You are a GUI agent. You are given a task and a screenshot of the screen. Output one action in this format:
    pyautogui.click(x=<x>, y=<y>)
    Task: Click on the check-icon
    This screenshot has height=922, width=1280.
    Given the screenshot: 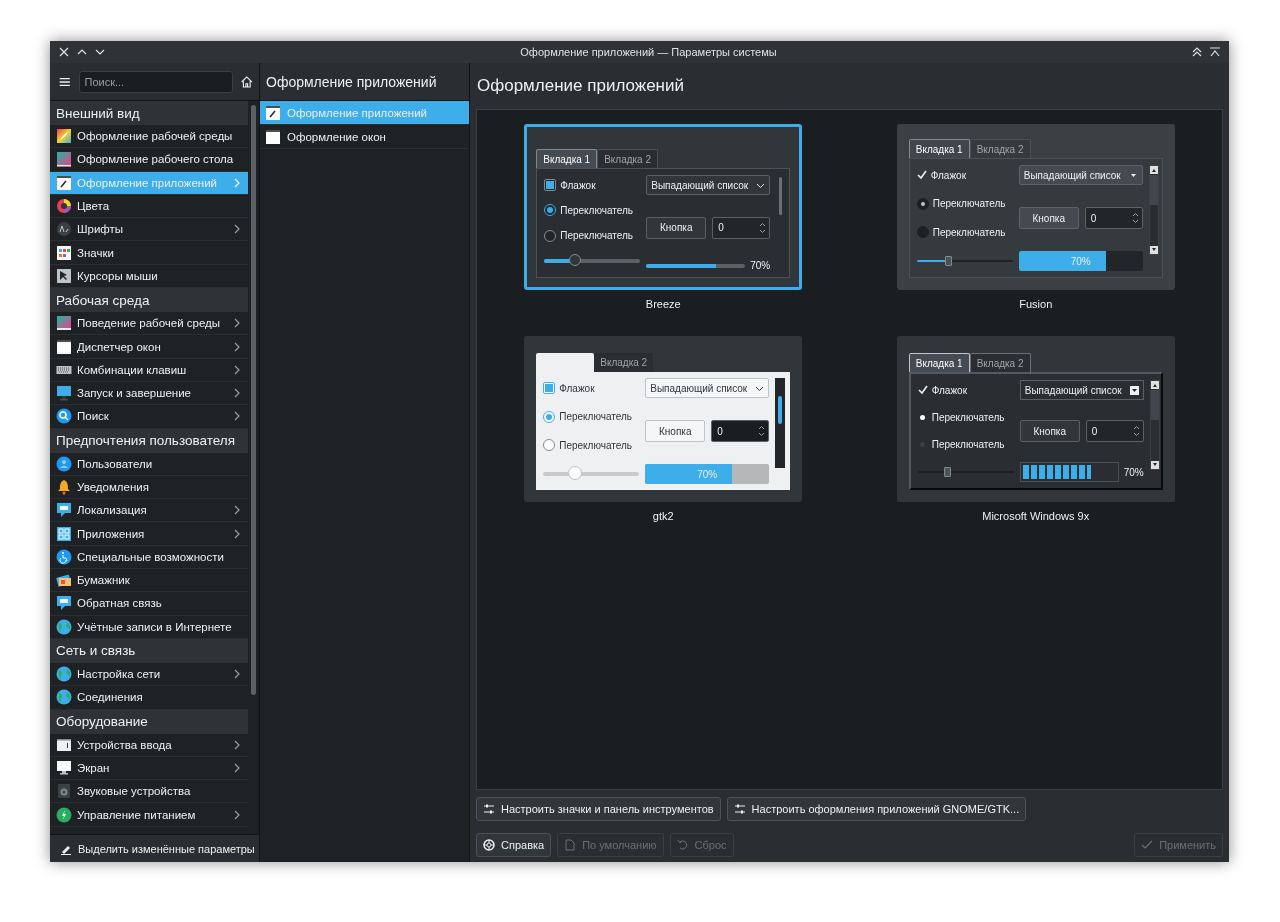 What is the action you would take?
    pyautogui.click(x=1147, y=845)
    